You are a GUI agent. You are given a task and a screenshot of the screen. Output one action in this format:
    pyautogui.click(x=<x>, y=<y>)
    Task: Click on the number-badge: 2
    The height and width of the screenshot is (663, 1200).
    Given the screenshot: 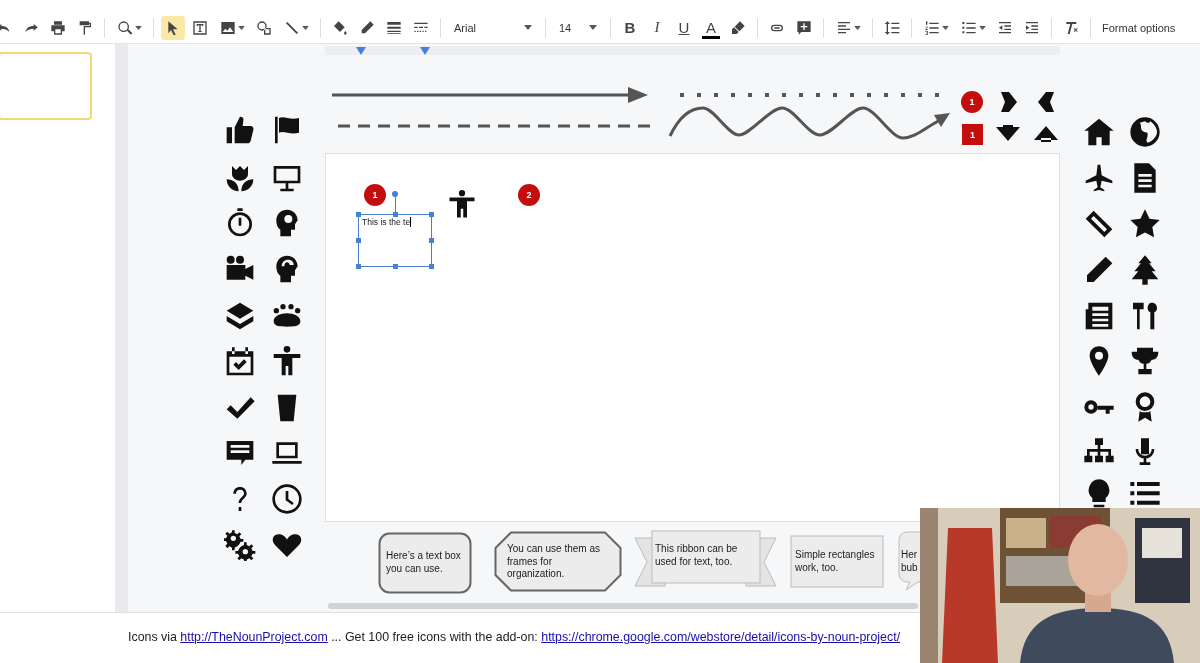 What is the action you would take?
    pyautogui.click(x=529, y=195)
    